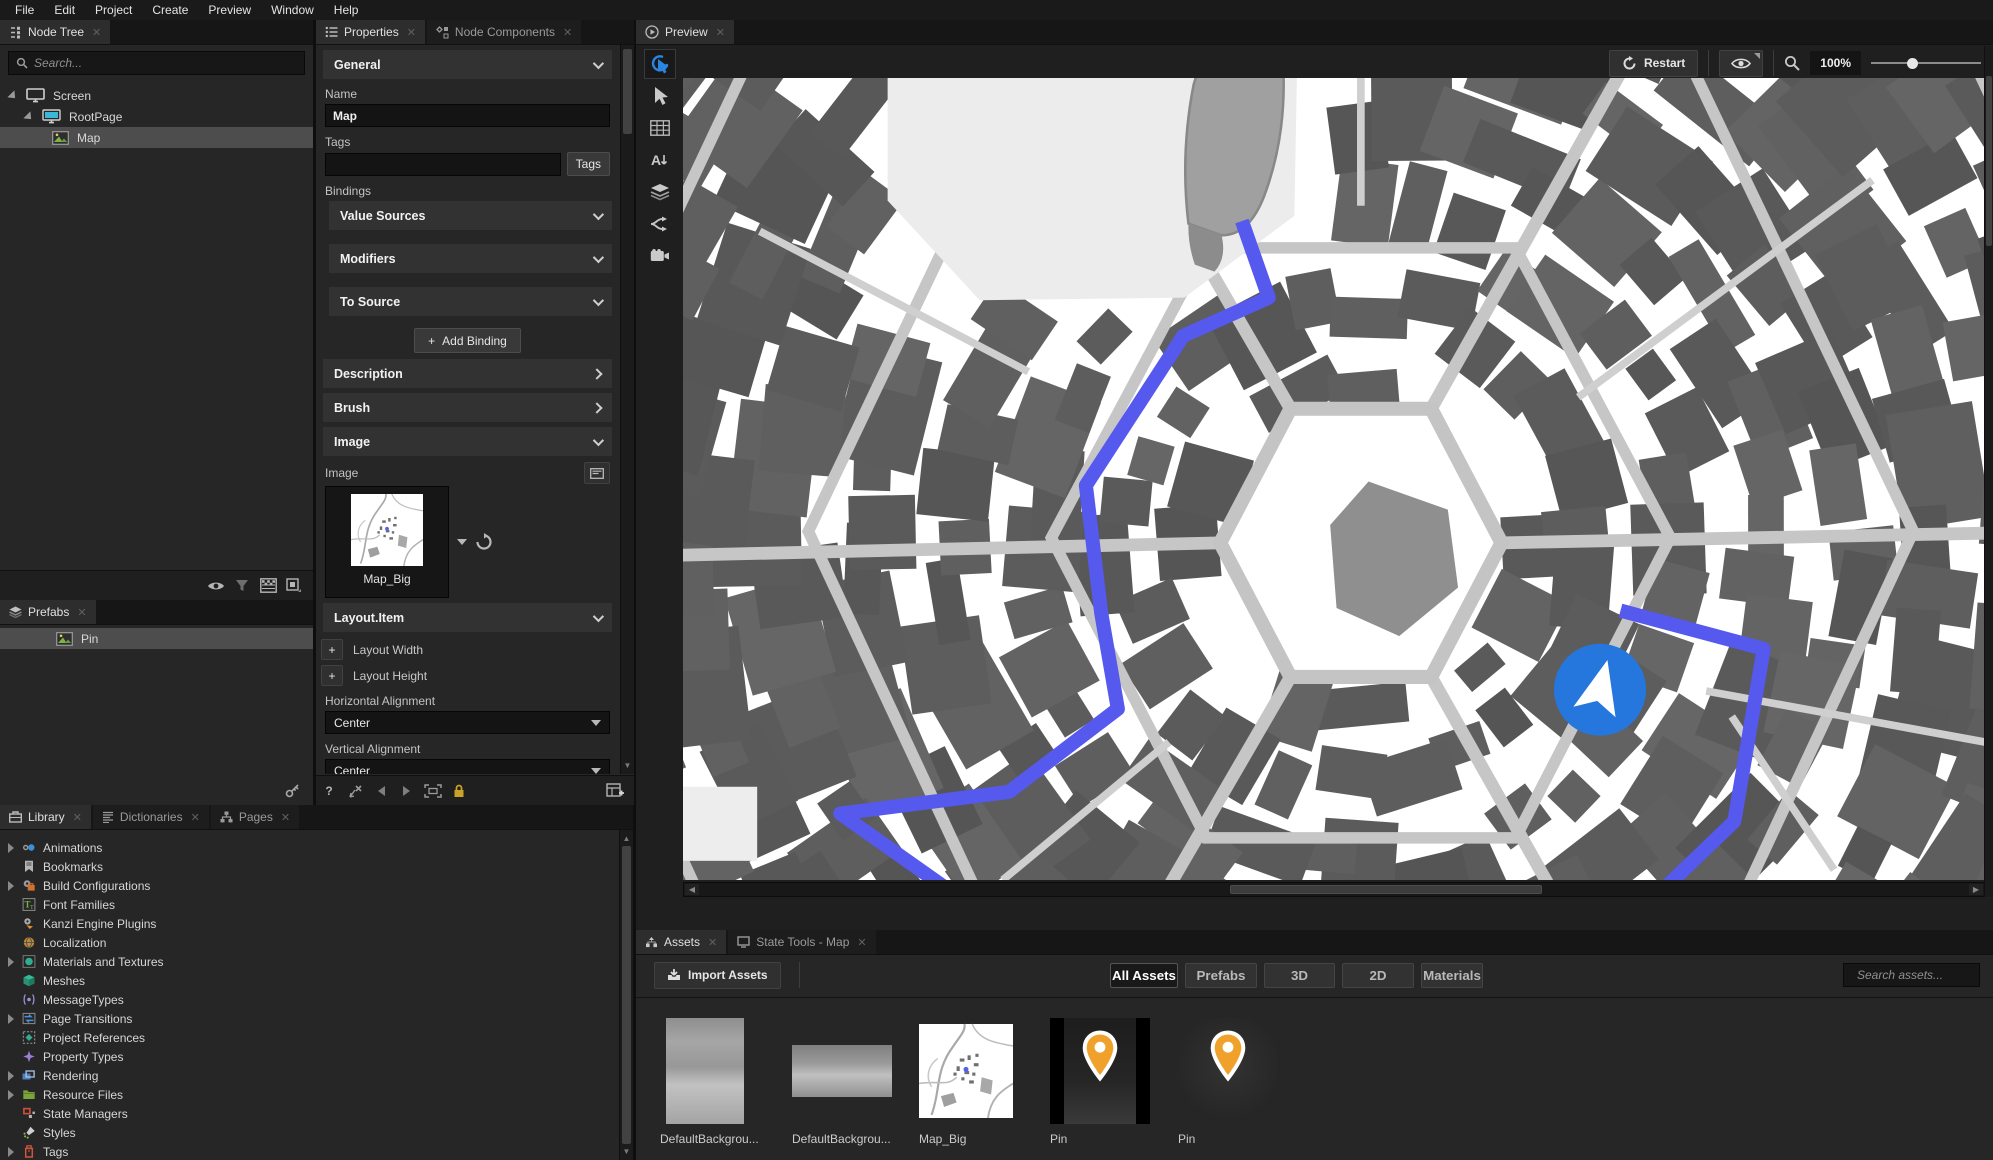 This screenshot has height=1160, width=1993. What do you see at coordinates (685, 32) in the screenshot?
I see `tab-preview: Preview ✕` at bounding box center [685, 32].